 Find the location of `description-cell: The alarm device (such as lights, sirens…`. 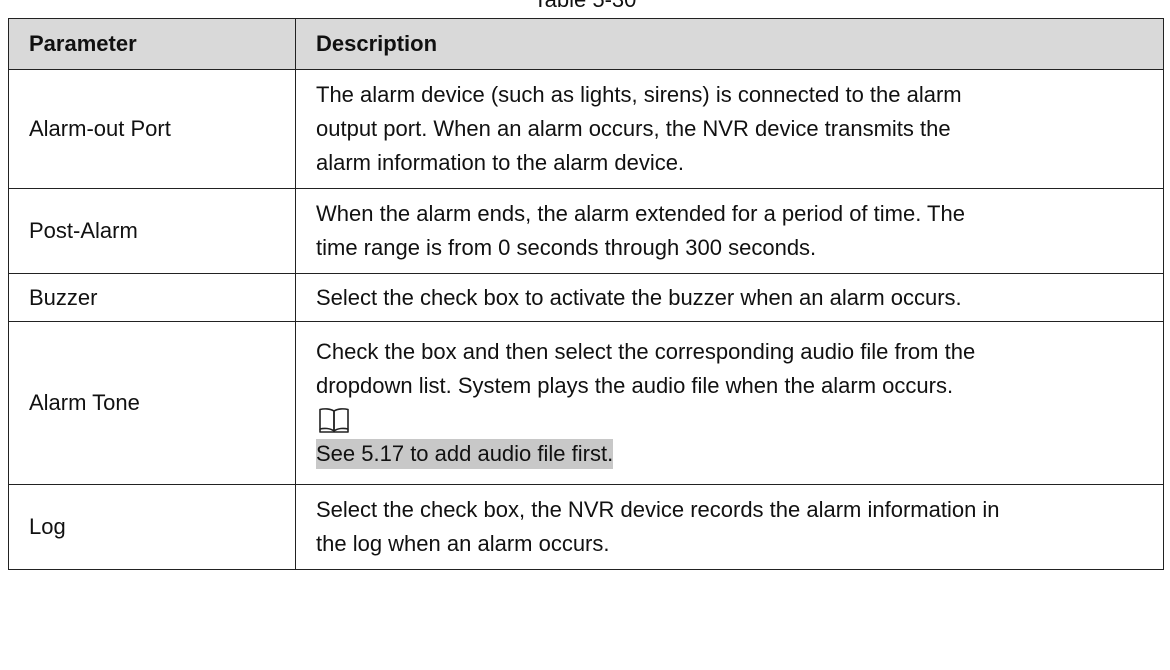

description-cell: The alarm device (such as lights, sirens… is located at coordinates (729, 129).